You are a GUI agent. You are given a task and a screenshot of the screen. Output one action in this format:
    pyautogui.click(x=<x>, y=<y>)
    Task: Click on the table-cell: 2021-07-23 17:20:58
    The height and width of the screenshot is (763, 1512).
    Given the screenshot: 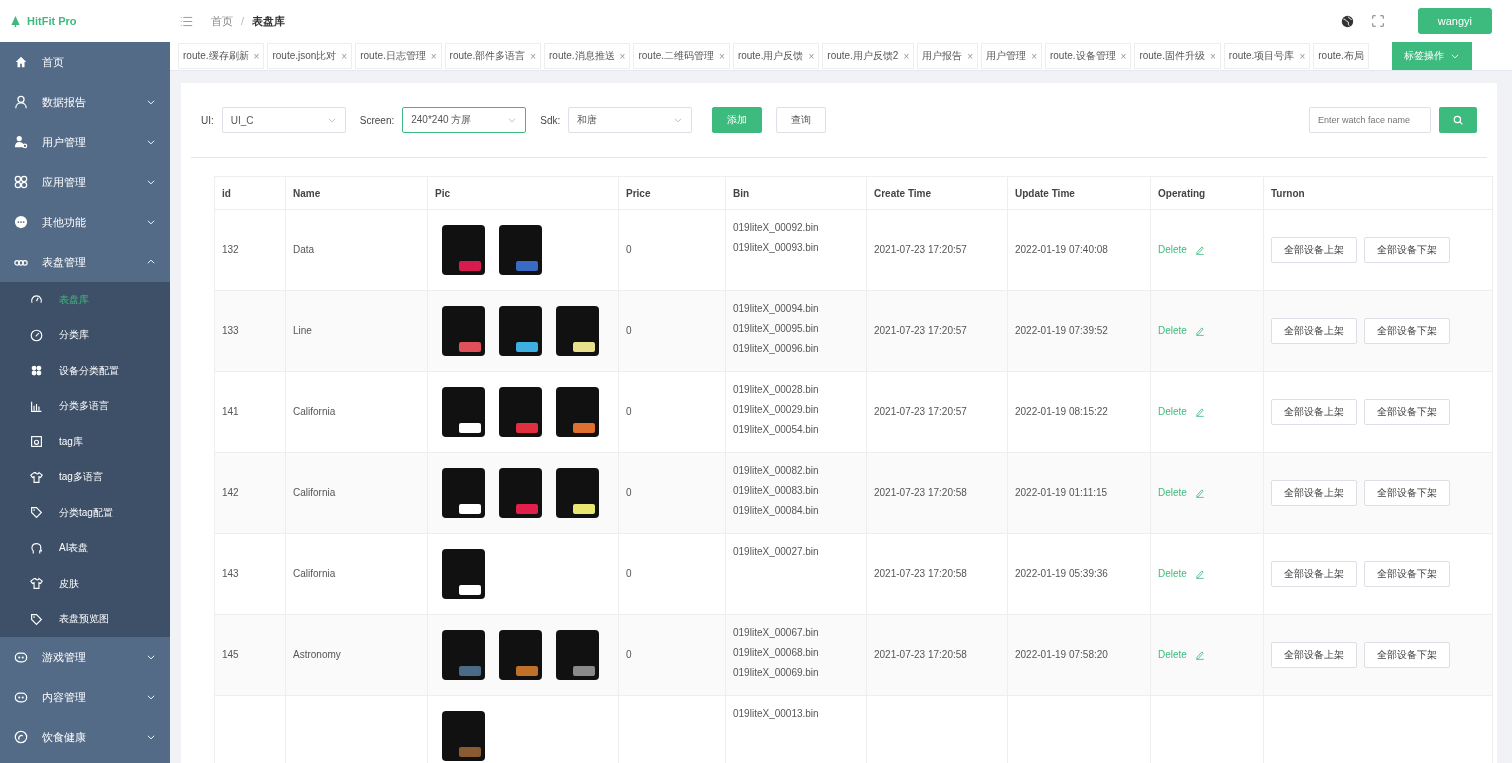 What is the action you would take?
    pyautogui.click(x=920, y=492)
    